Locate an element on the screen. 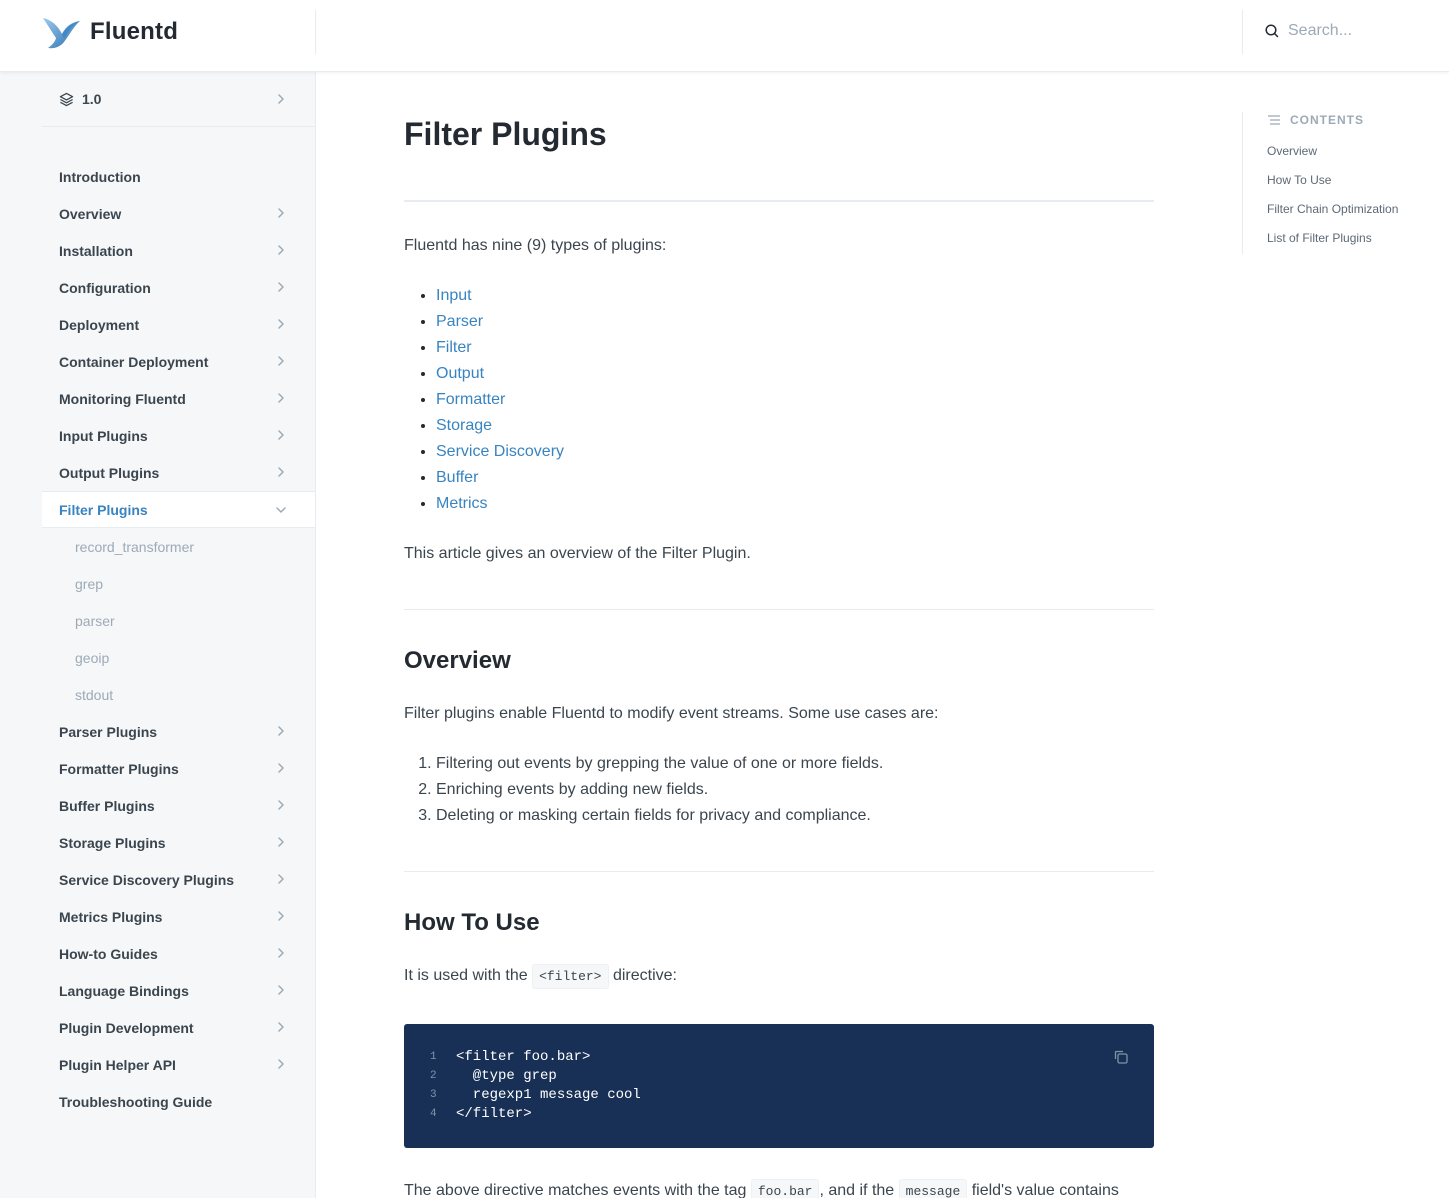  sidebar-item-label: Configuration is located at coordinates (105, 287).